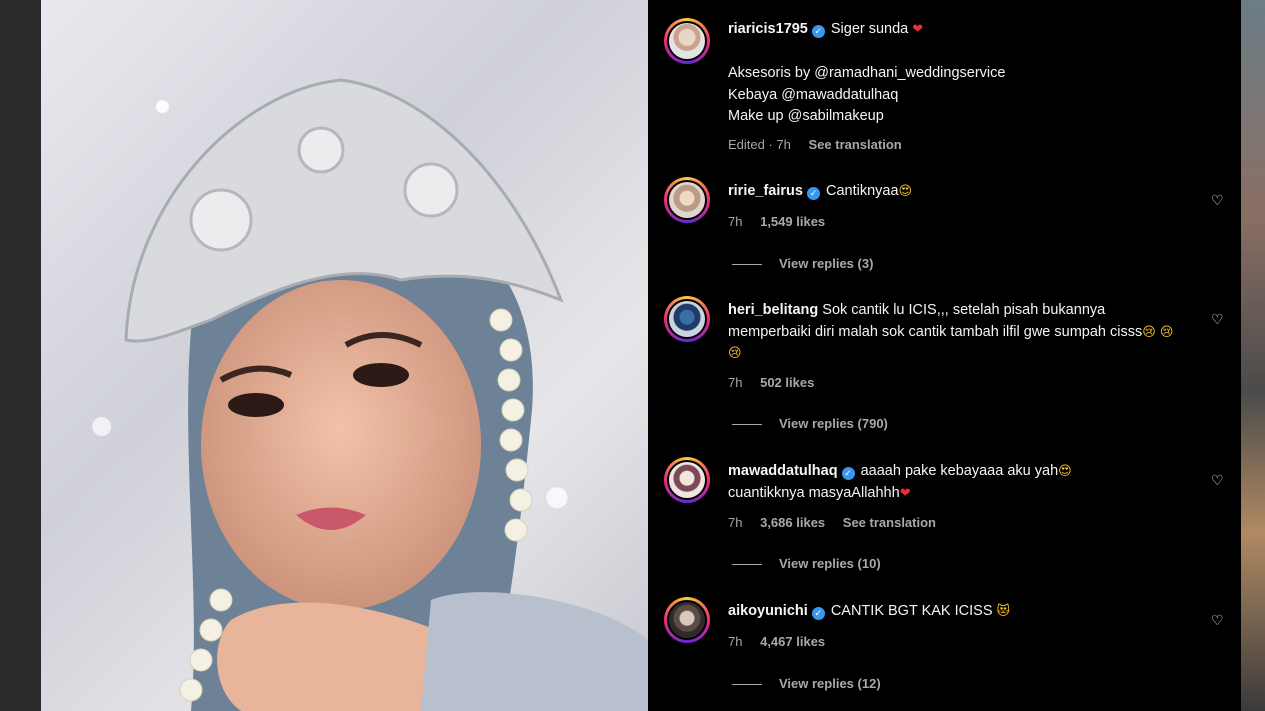 The height and width of the screenshot is (711, 1265). I want to click on caption-title: Siger sunda, so click(869, 29).